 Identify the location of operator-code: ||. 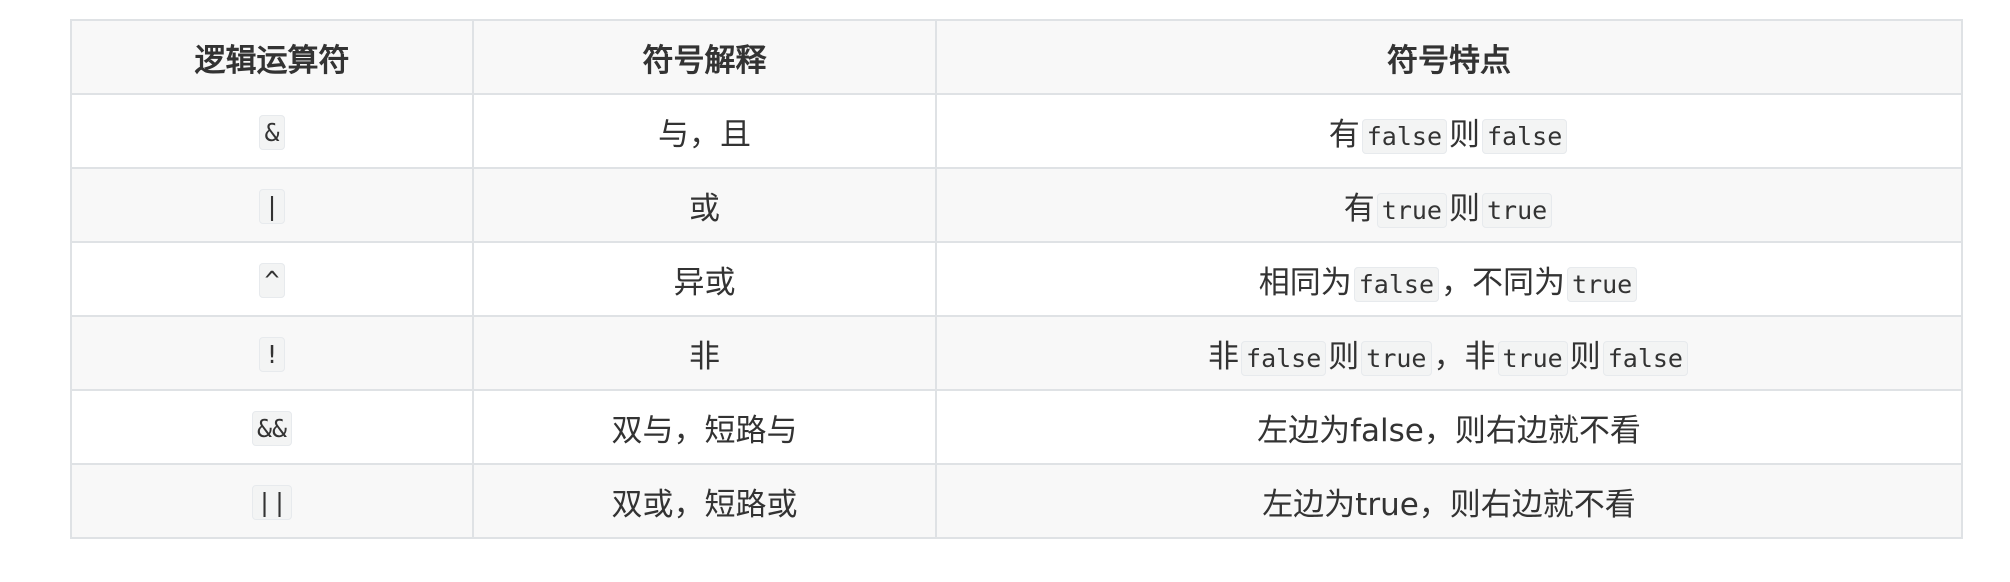
(272, 502).